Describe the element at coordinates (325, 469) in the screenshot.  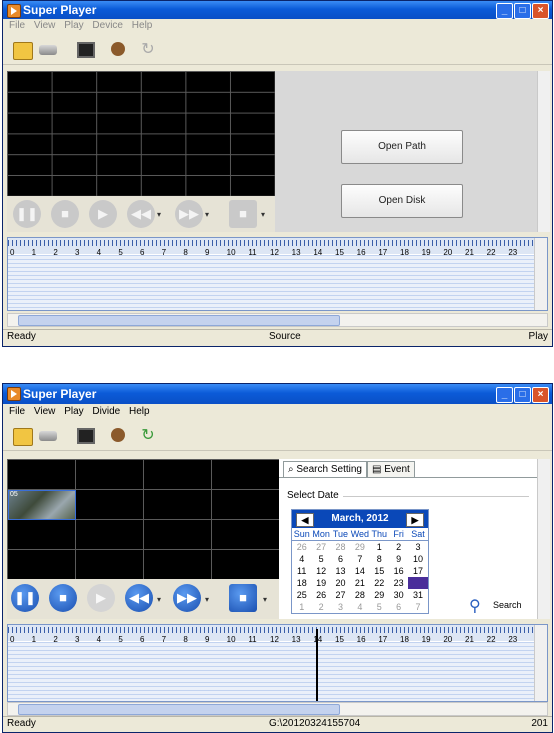
I see `tab-search-setting: ⌕ Search Setting` at that location.